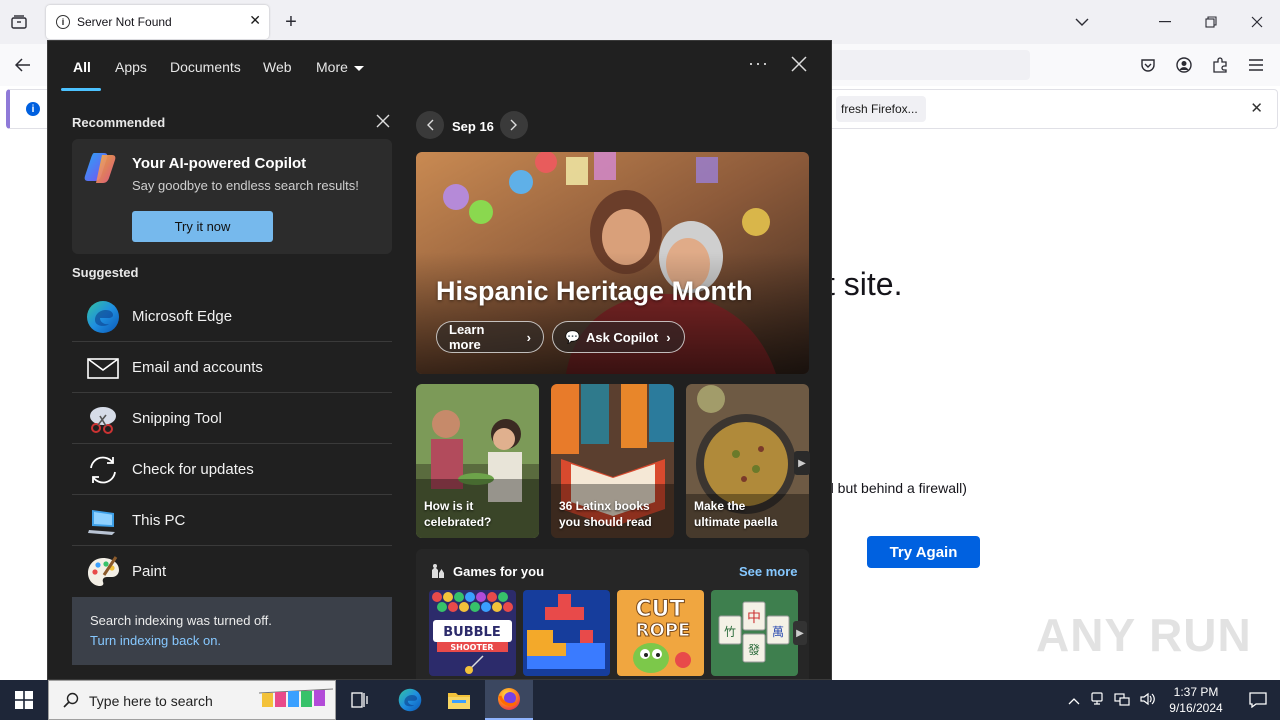  I want to click on new-tab-button: +, so click(291, 22).